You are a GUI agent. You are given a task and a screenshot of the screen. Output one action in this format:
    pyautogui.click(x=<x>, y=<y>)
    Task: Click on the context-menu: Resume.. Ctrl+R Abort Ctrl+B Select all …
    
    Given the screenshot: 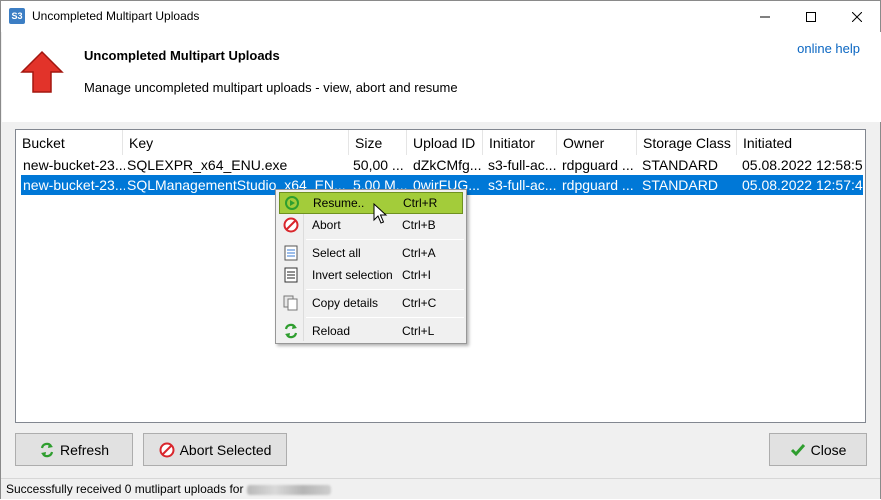 What is the action you would take?
    pyautogui.click(x=371, y=266)
    